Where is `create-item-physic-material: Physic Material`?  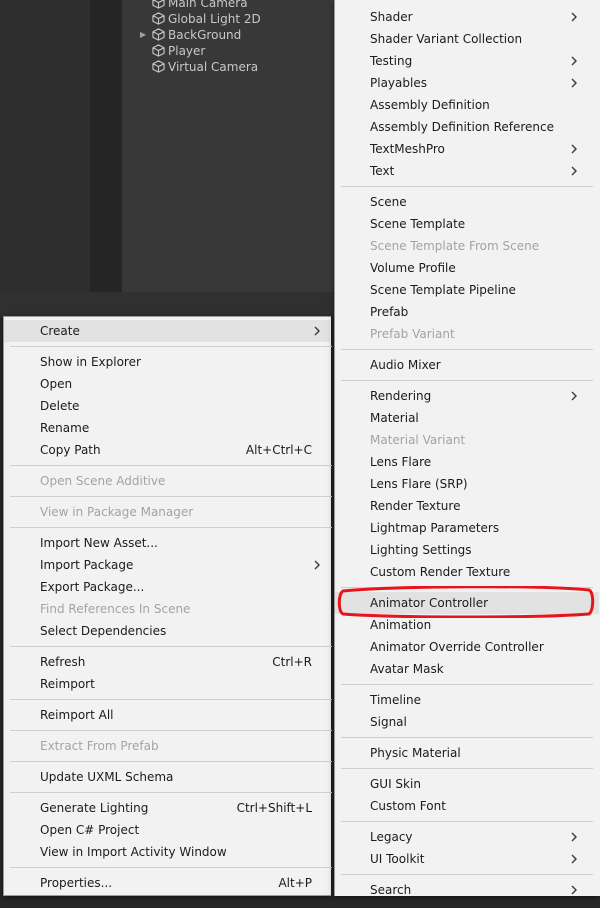
create-item-physic-material: Physic Material is located at coordinates (467, 753).